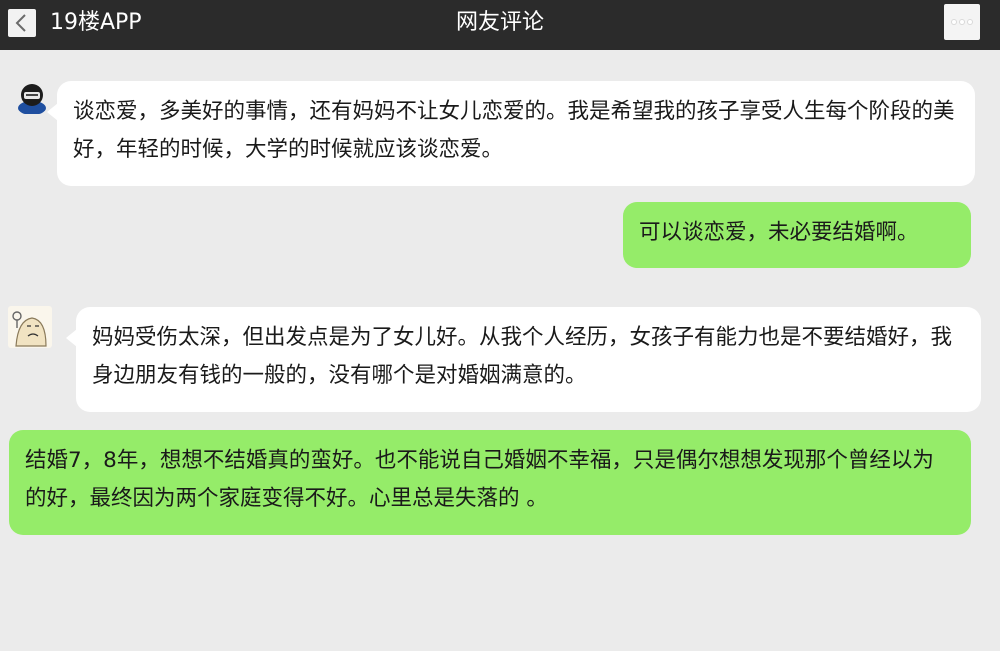  I want to click on hooded-avatar-icon, so click(32, 96).